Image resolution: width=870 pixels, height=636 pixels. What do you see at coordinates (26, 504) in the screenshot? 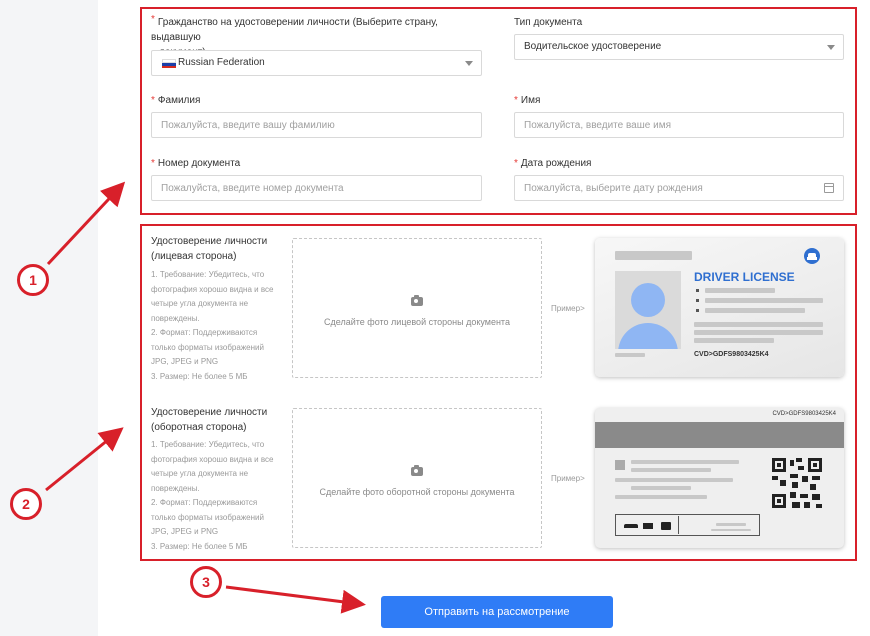
I see `annotation-marker-2: 2` at bounding box center [26, 504].